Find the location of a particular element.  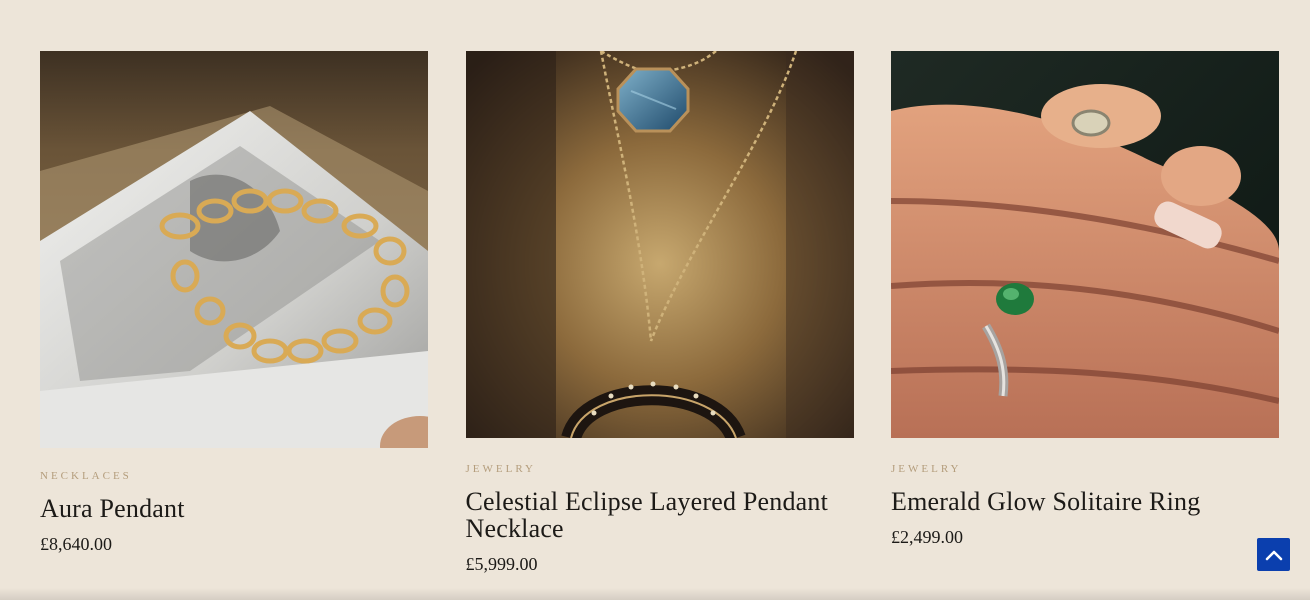

product-price: £8,640.00 is located at coordinates (76, 544).